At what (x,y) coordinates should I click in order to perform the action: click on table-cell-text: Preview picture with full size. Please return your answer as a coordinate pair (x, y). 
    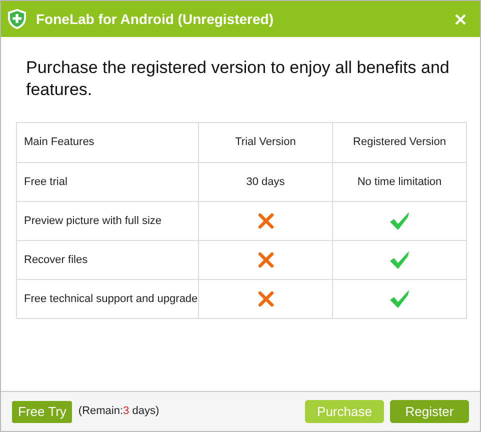
    Looking at the image, I should click on (93, 221).